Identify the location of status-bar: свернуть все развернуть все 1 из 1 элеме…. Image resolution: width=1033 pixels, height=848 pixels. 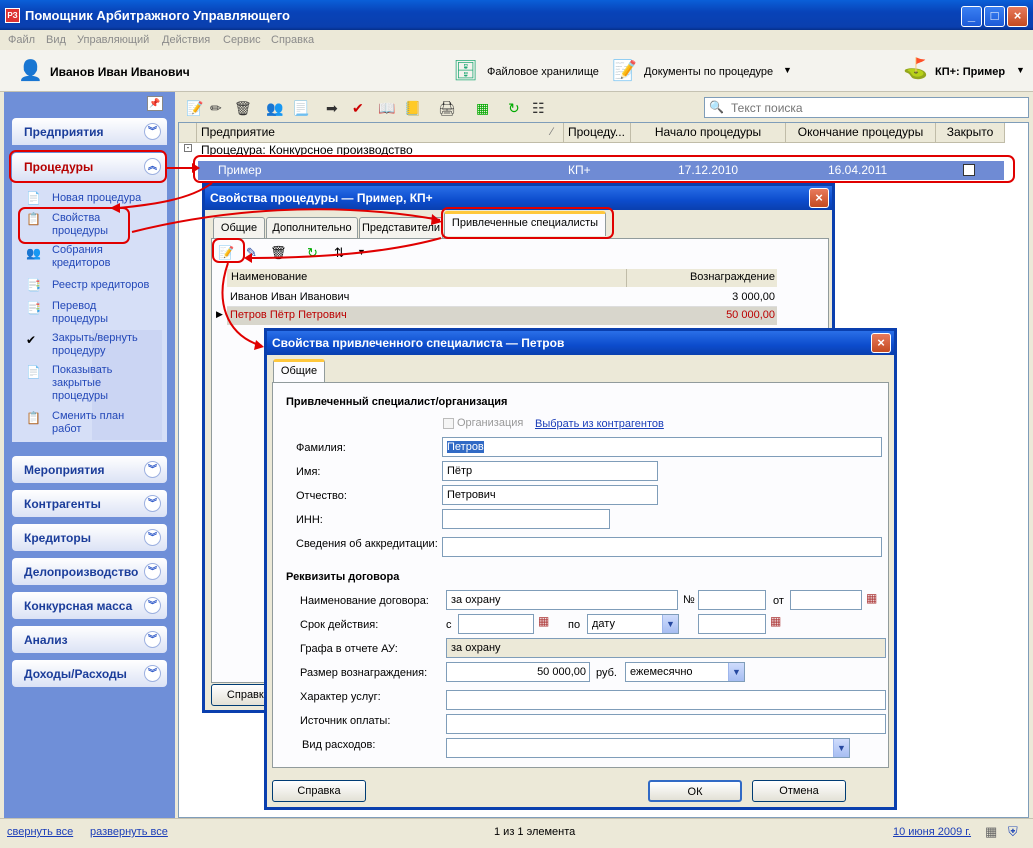
(516, 833).